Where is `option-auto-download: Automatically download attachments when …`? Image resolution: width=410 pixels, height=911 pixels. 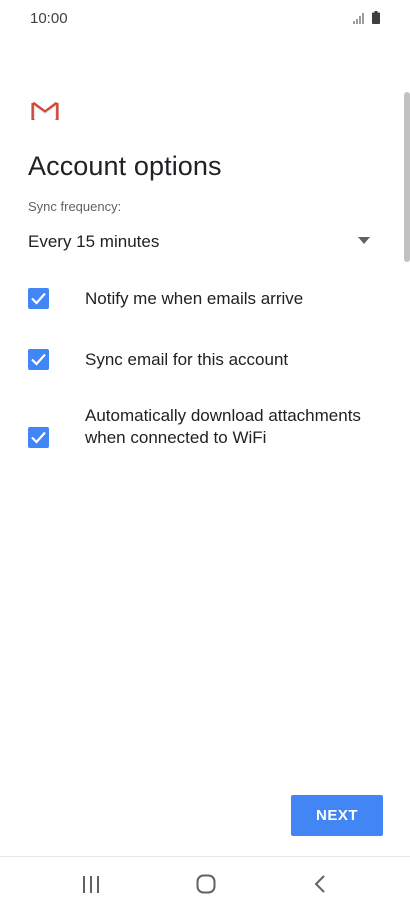
option-auto-download: Automatically download attachments when … is located at coordinates (205, 439).